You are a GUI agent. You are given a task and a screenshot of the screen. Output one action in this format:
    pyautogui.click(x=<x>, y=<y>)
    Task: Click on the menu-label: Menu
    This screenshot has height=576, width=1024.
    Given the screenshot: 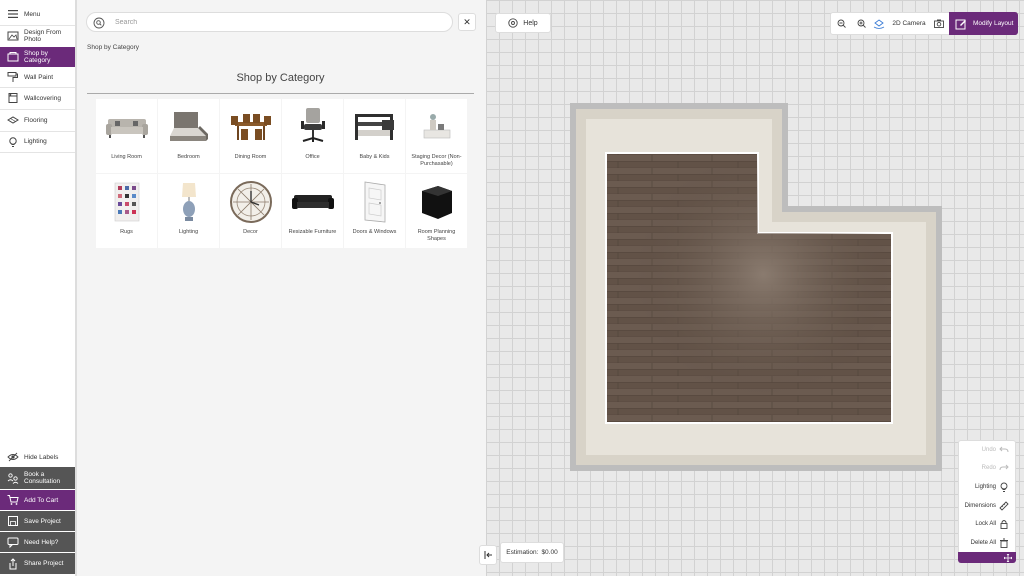 What is the action you would take?
    pyautogui.click(x=32, y=14)
    